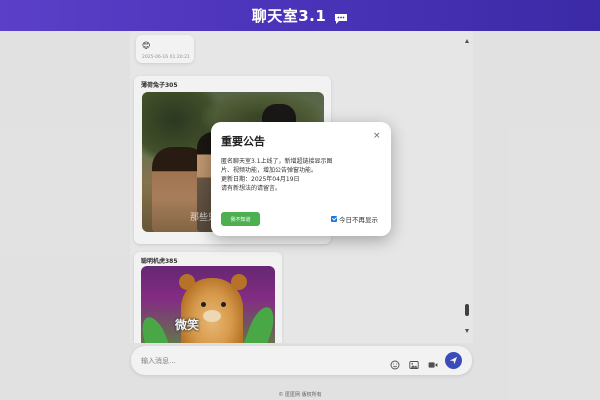 This screenshot has width=600, height=400. Describe the element at coordinates (269, 170) in the screenshot. I see `modal-line: 片、视频功能，增加公告弹窗功能。` at that location.